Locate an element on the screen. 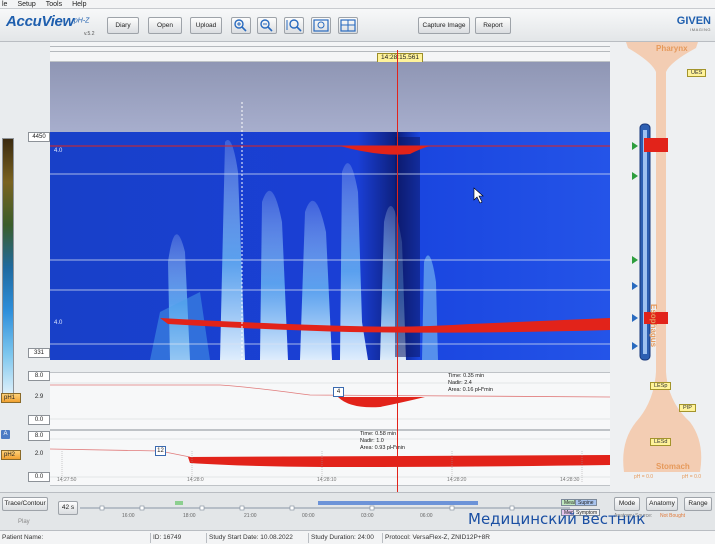 The width and height of the screenshot is (715, 544). timeline-tick: 06:00 is located at coordinates (426, 516).